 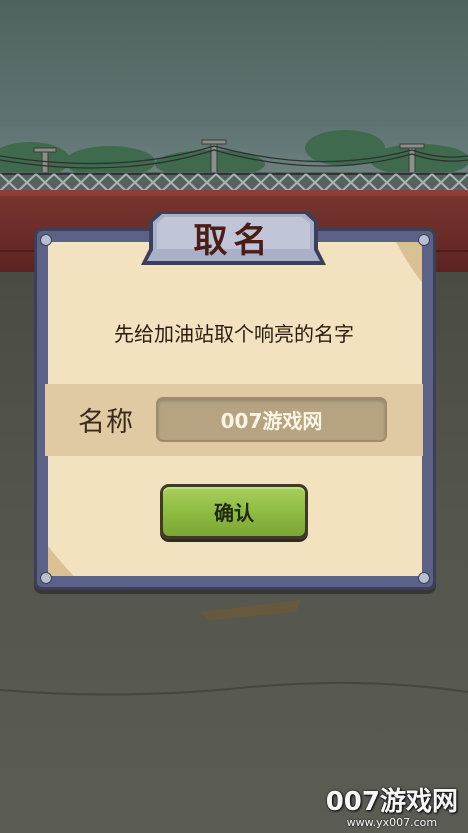 What do you see at coordinates (234, 334) in the screenshot?
I see `dialog-prompt: 先给加油站取个响亮的名字` at bounding box center [234, 334].